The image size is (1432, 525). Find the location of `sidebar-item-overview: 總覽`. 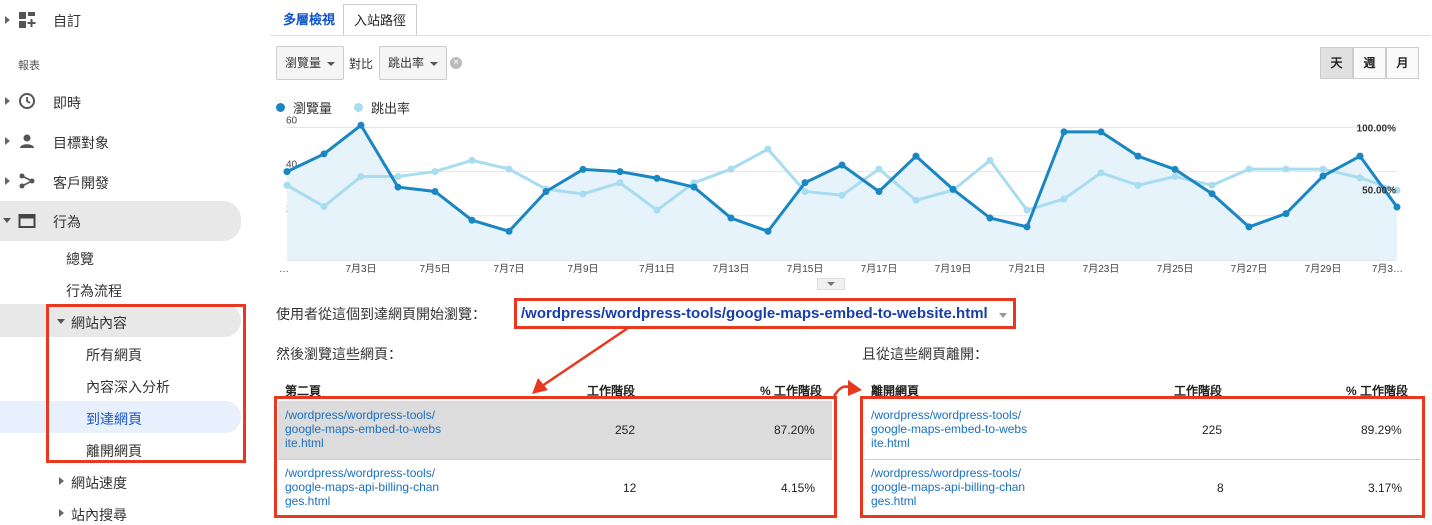

sidebar-item-overview: 總覽 is located at coordinates (80, 259).